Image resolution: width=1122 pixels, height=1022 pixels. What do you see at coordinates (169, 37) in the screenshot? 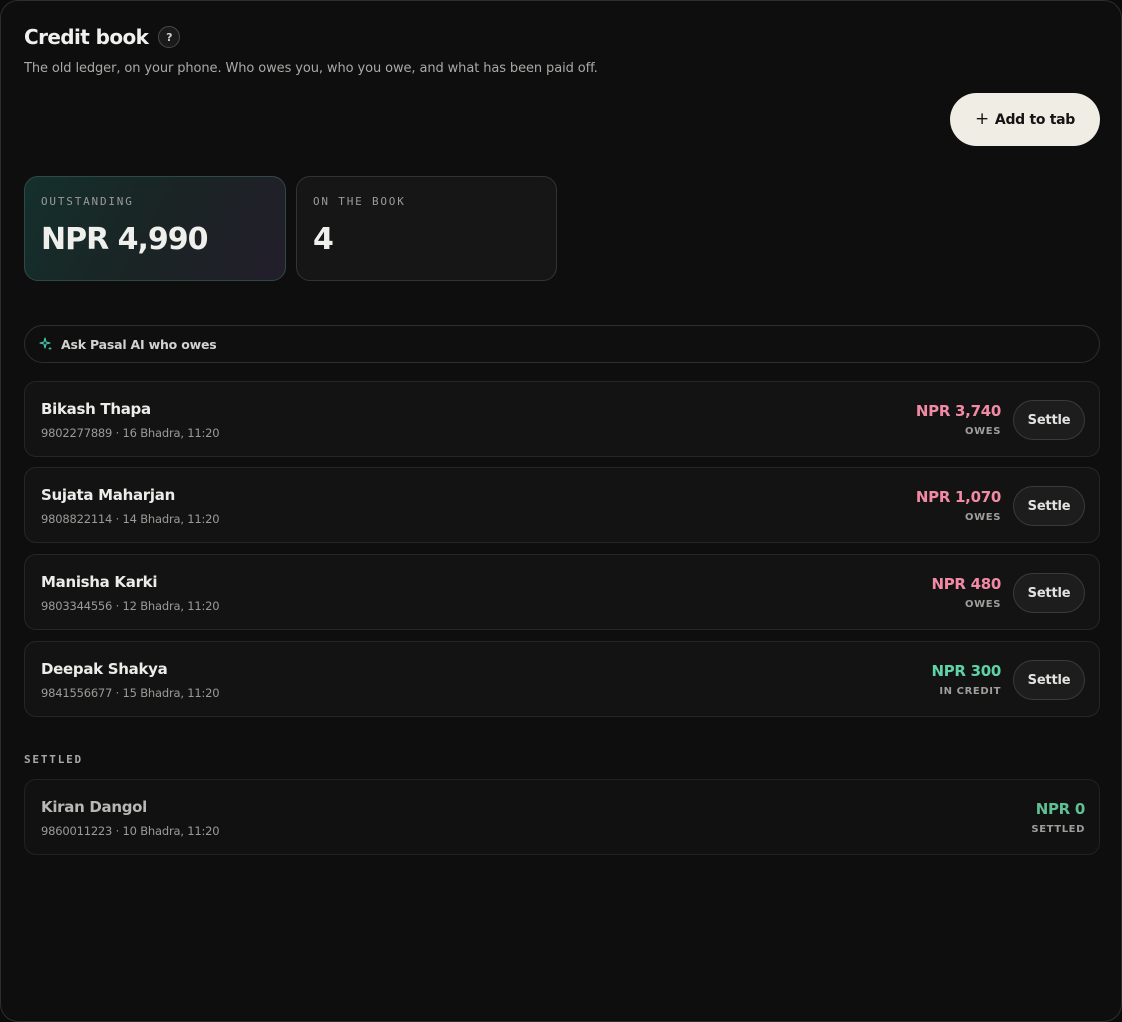
I see `help-icon: ?` at bounding box center [169, 37].